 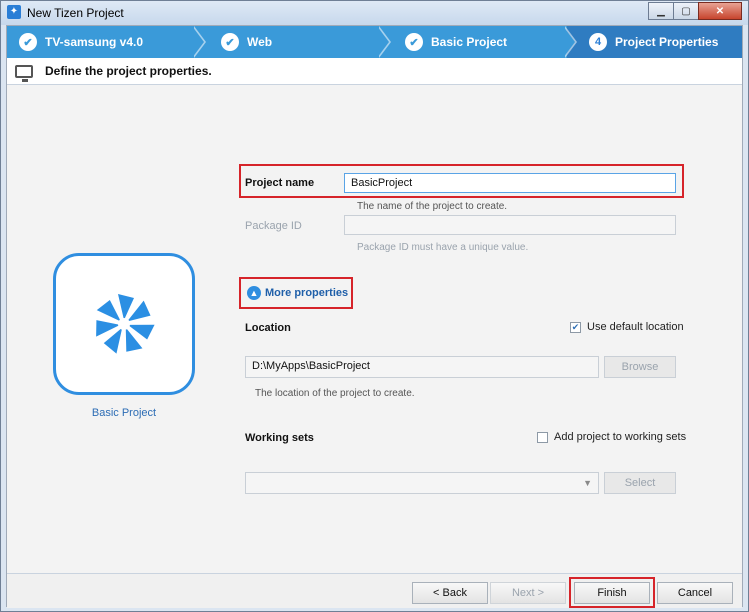 I want to click on use-default-location-checkbox: ✔ Use default location, so click(x=627, y=327).